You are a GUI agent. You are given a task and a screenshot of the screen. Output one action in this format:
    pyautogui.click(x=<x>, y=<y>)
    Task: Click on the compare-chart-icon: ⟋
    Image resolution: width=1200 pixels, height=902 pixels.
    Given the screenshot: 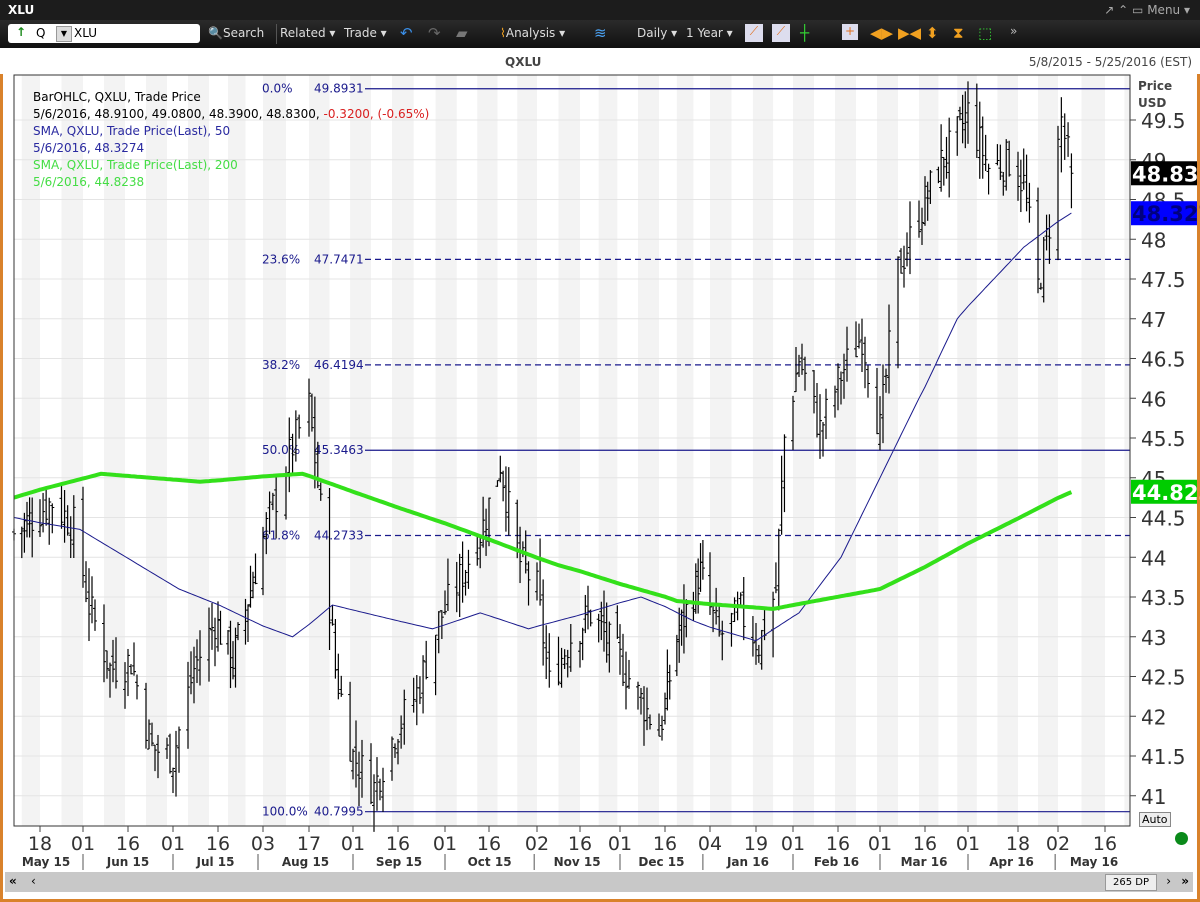 What is the action you would take?
    pyautogui.click(x=781, y=33)
    